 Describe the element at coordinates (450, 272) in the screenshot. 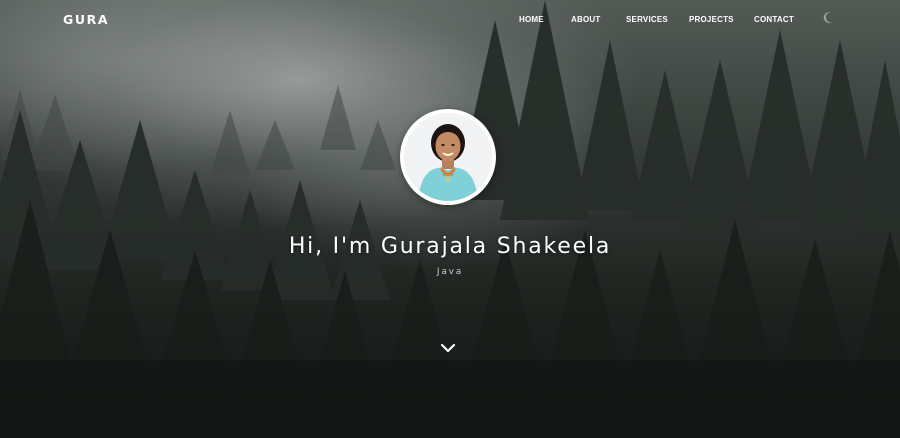

I see `hero-subtitle: Java` at that location.